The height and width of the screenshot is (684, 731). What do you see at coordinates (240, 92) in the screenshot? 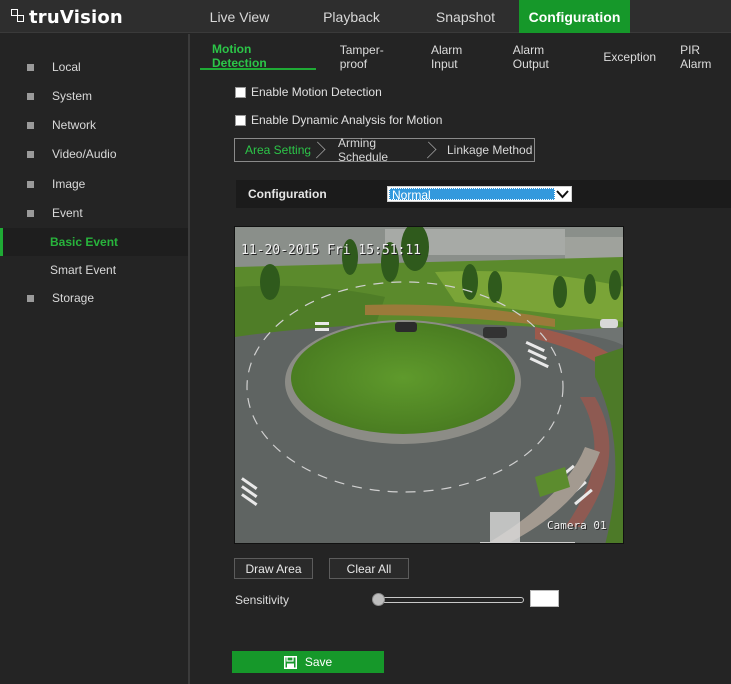
I see `enable-motion-checkbox` at bounding box center [240, 92].